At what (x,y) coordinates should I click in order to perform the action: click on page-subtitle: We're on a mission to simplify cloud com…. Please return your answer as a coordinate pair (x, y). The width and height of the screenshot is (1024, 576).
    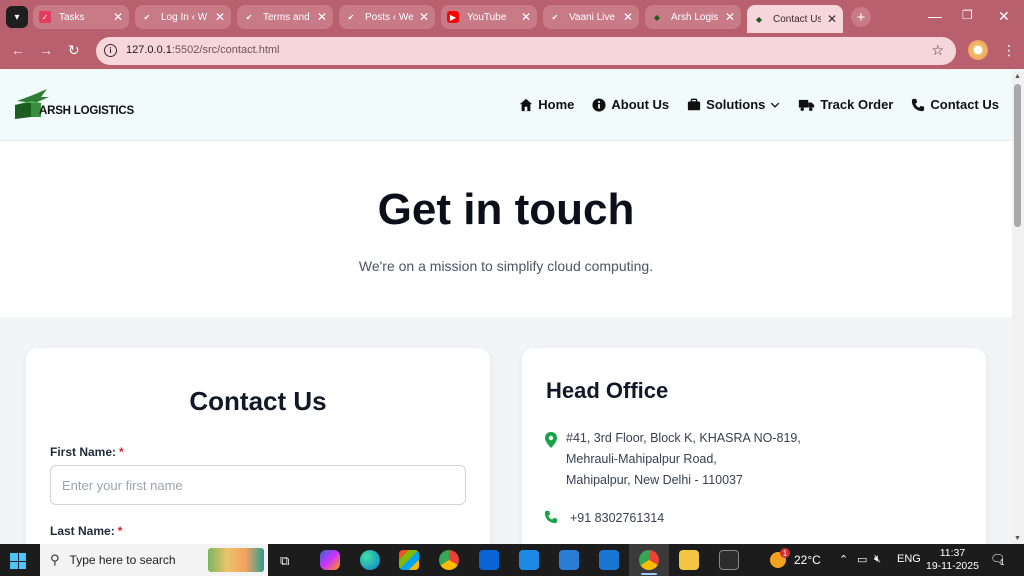
    Looking at the image, I should click on (506, 266).